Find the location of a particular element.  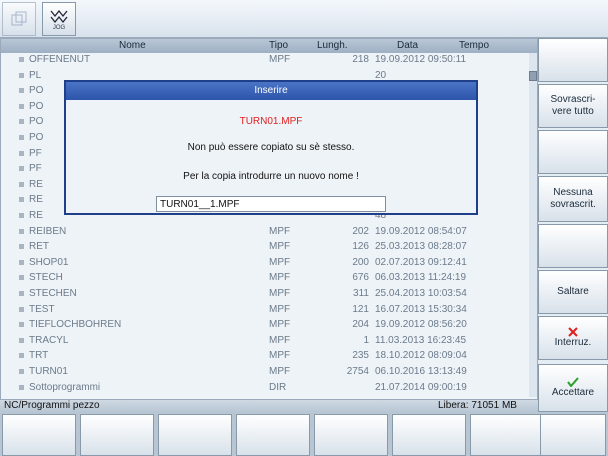

file-name: Sottoprogrammi is located at coordinates (65, 387).